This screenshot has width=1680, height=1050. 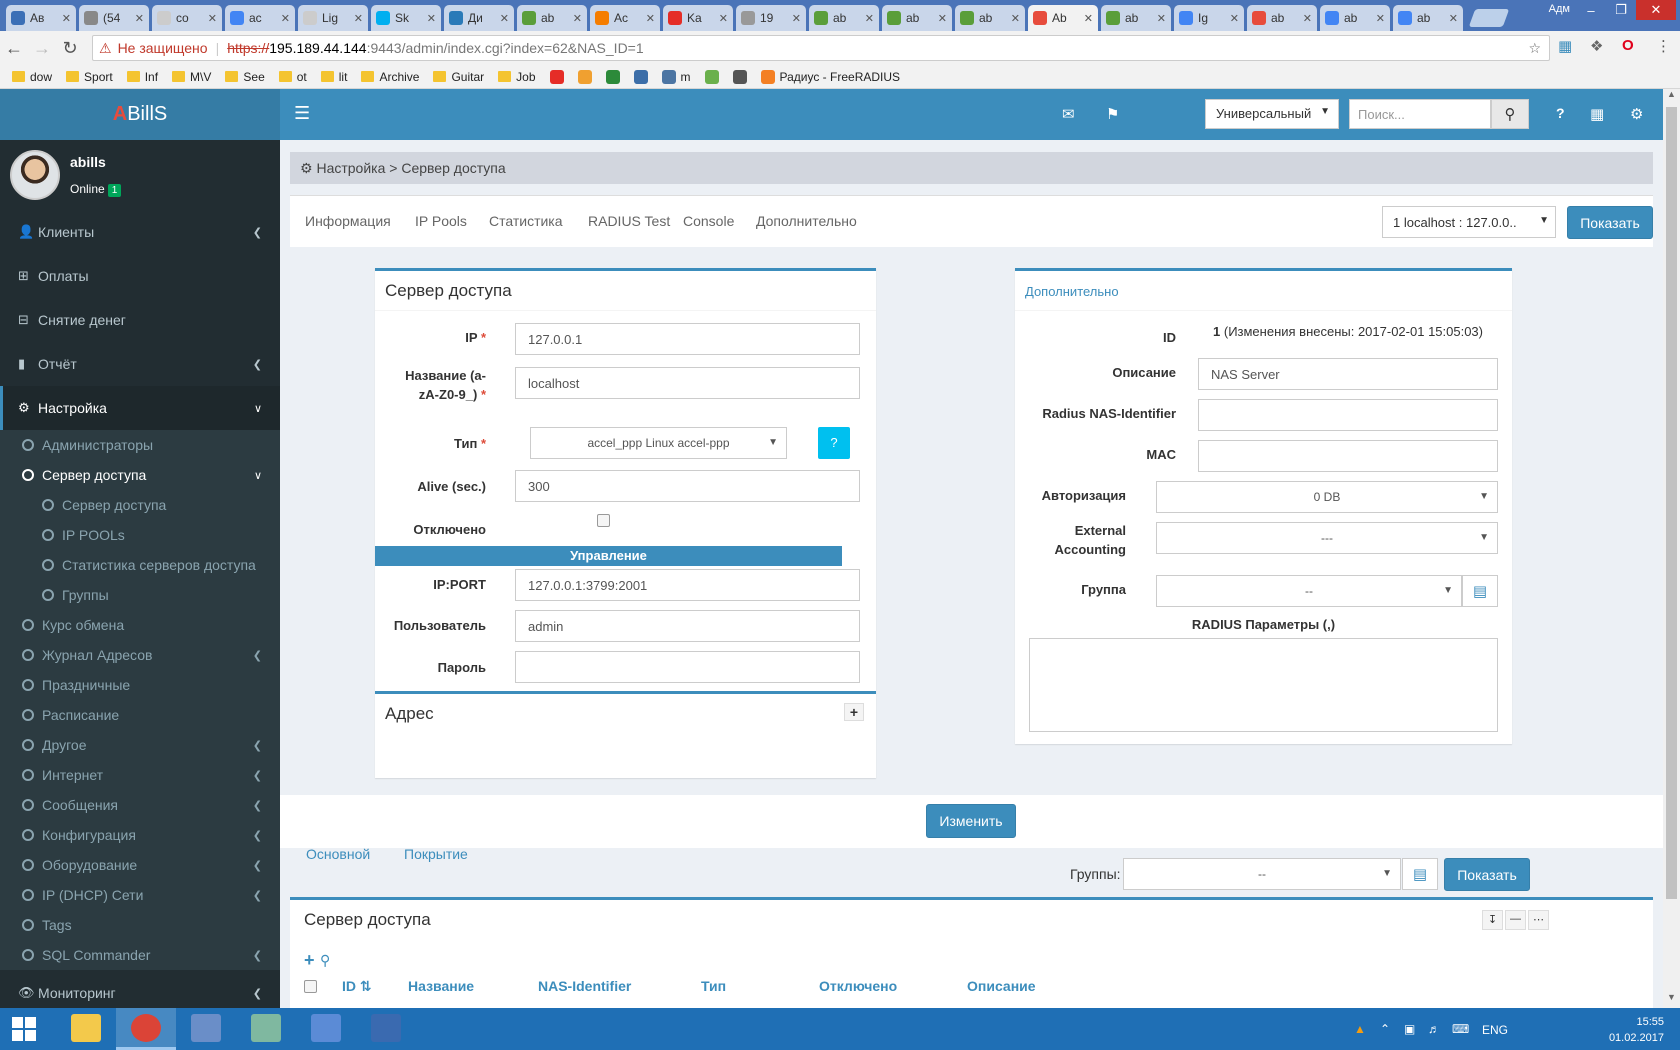 I want to click on extension-puzzle-icon: ❖, so click(x=1596, y=46).